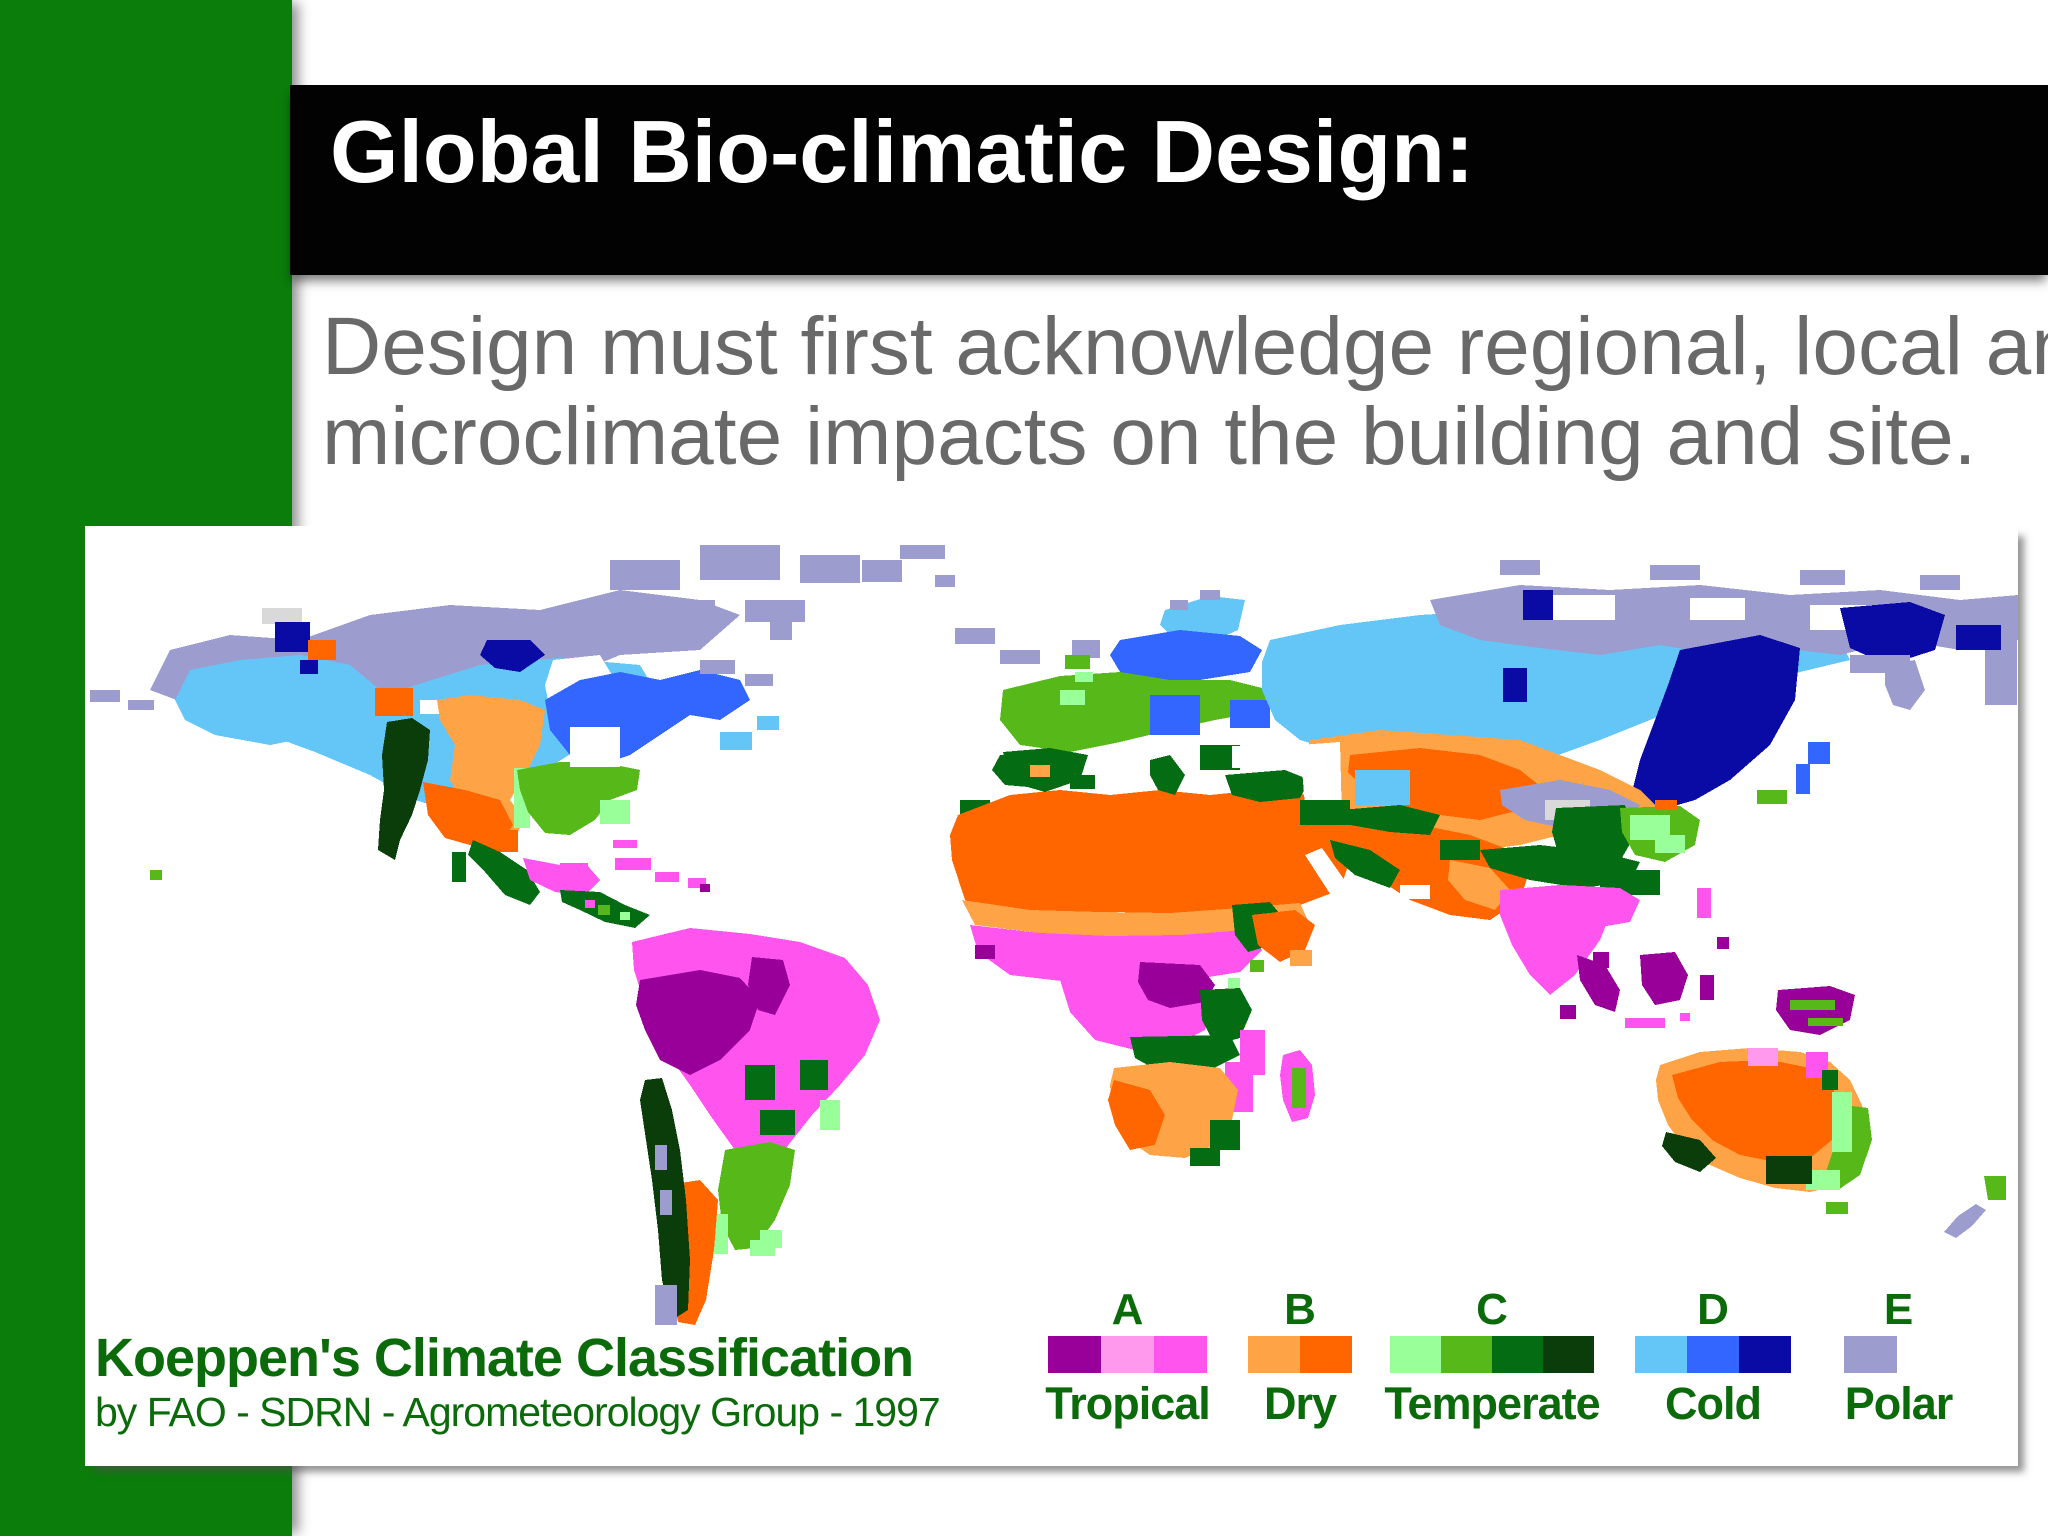 This screenshot has width=2048, height=1536. Describe the element at coordinates (902, 151) in the screenshot. I see `slide-title: Global Bio-climatic Design:` at that location.